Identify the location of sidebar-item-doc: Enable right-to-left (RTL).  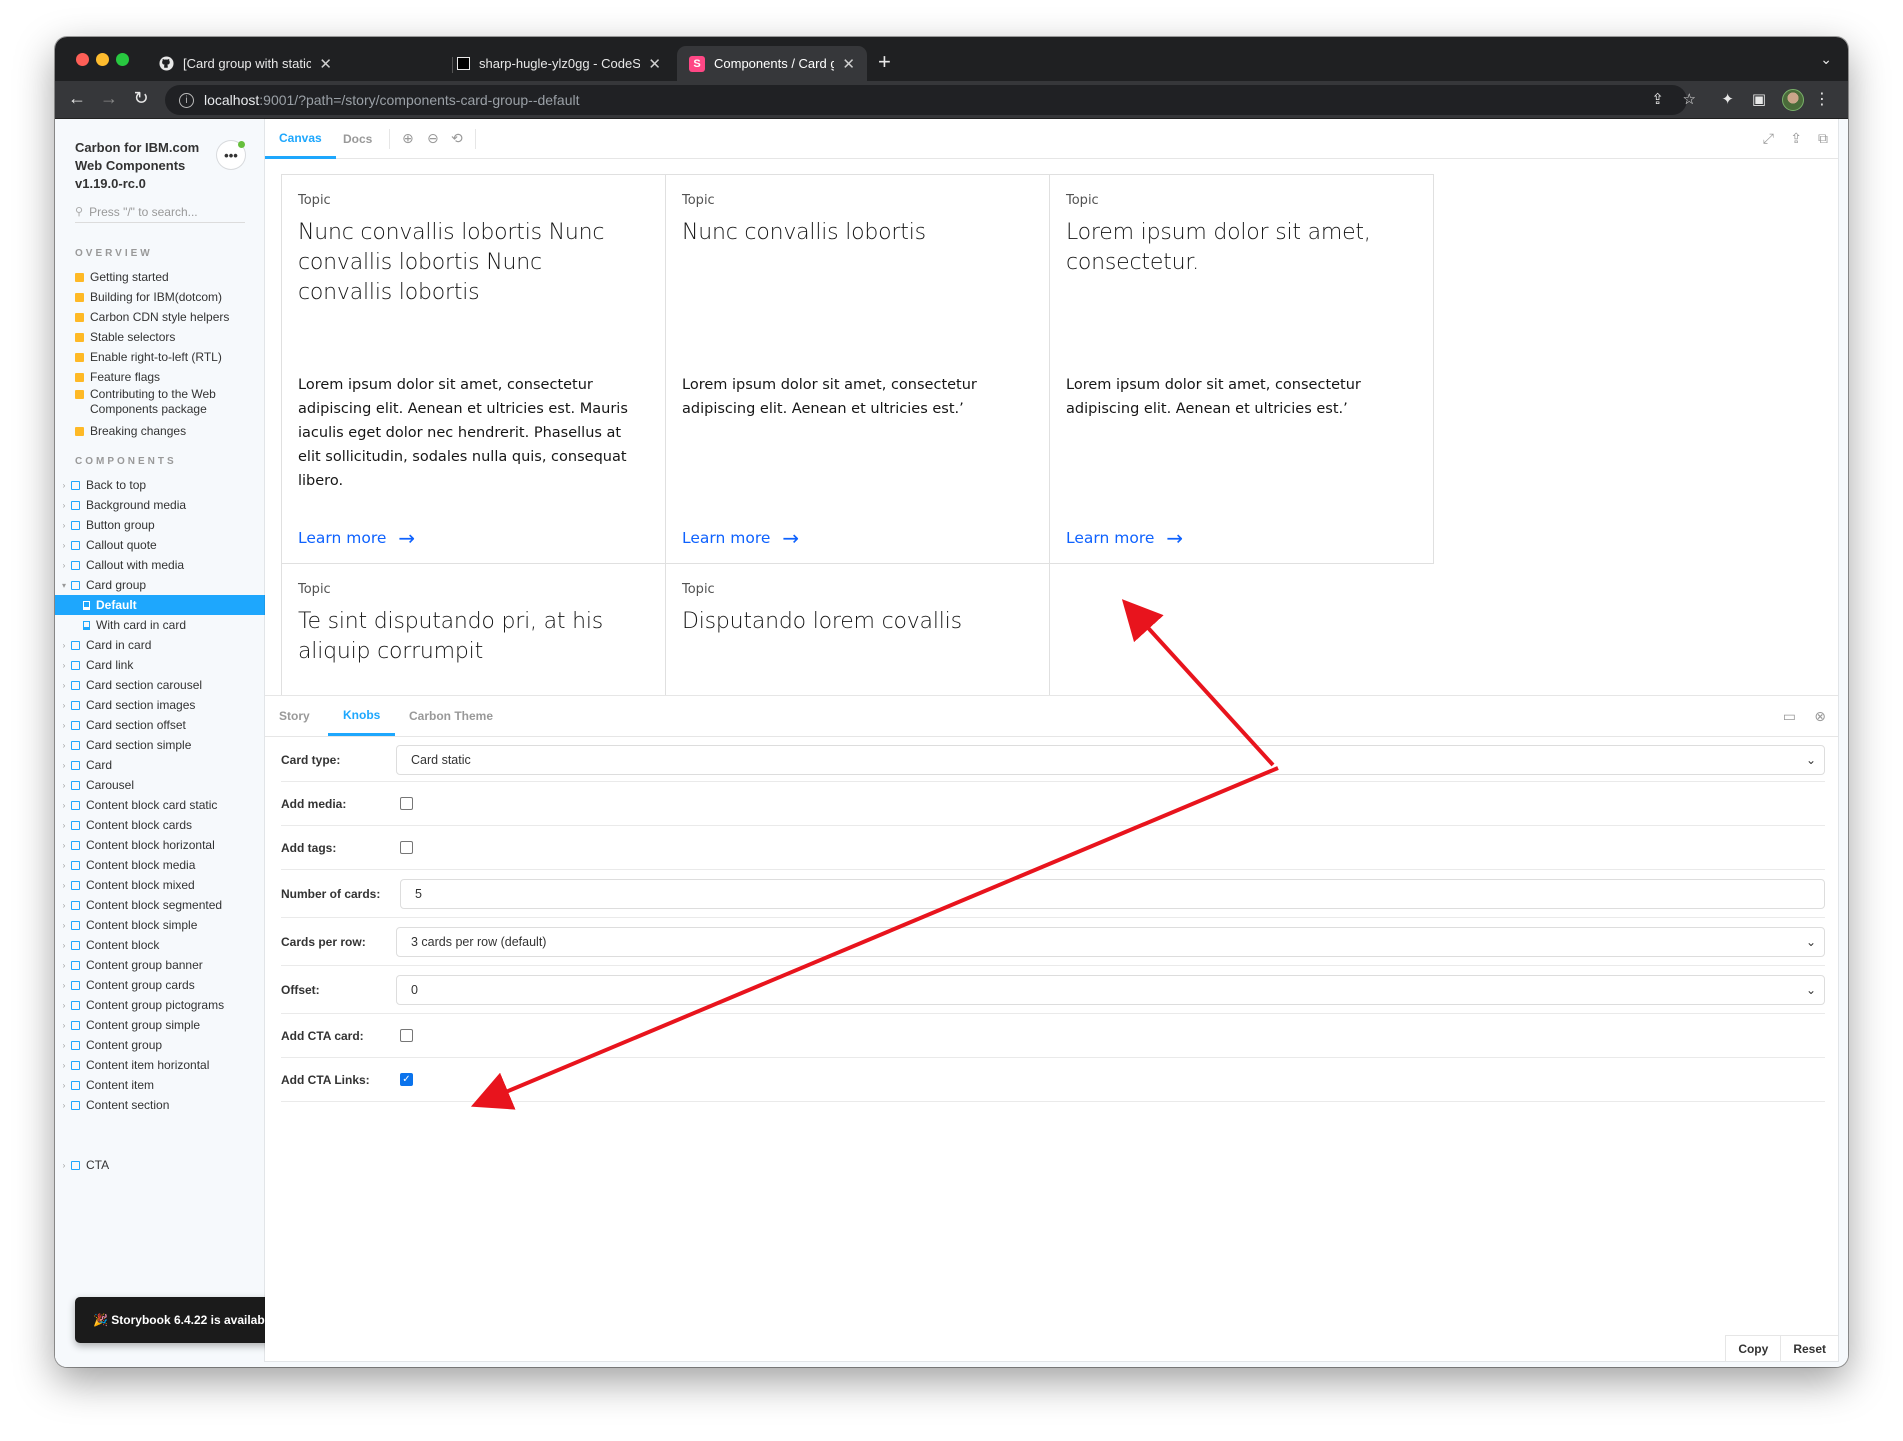
(160, 357).